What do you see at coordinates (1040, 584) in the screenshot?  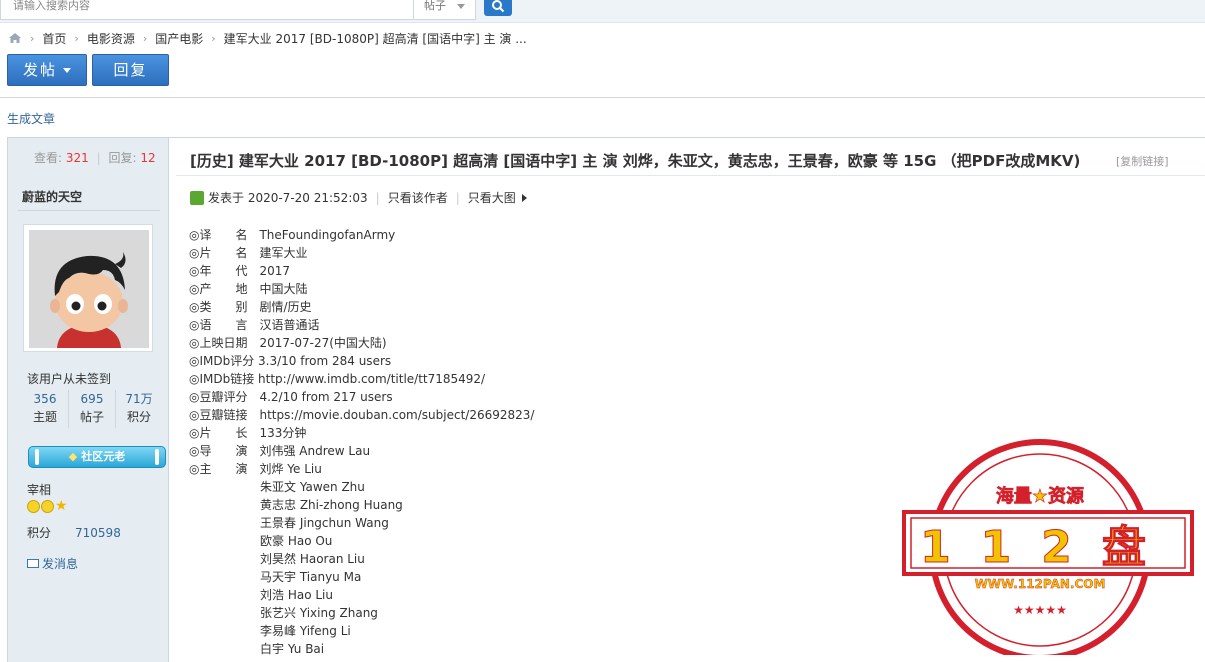 I see `watermark-url-text: WWW.112PAN.COM` at bounding box center [1040, 584].